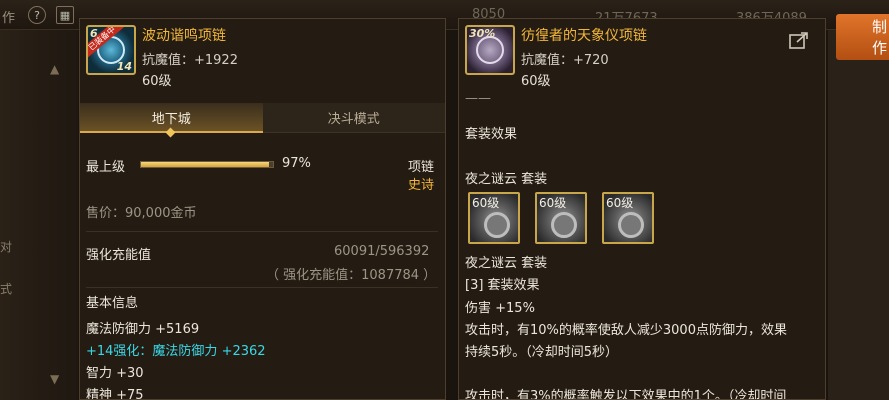  I want to click on item-name: 波动谐鸣项链, so click(184, 36).